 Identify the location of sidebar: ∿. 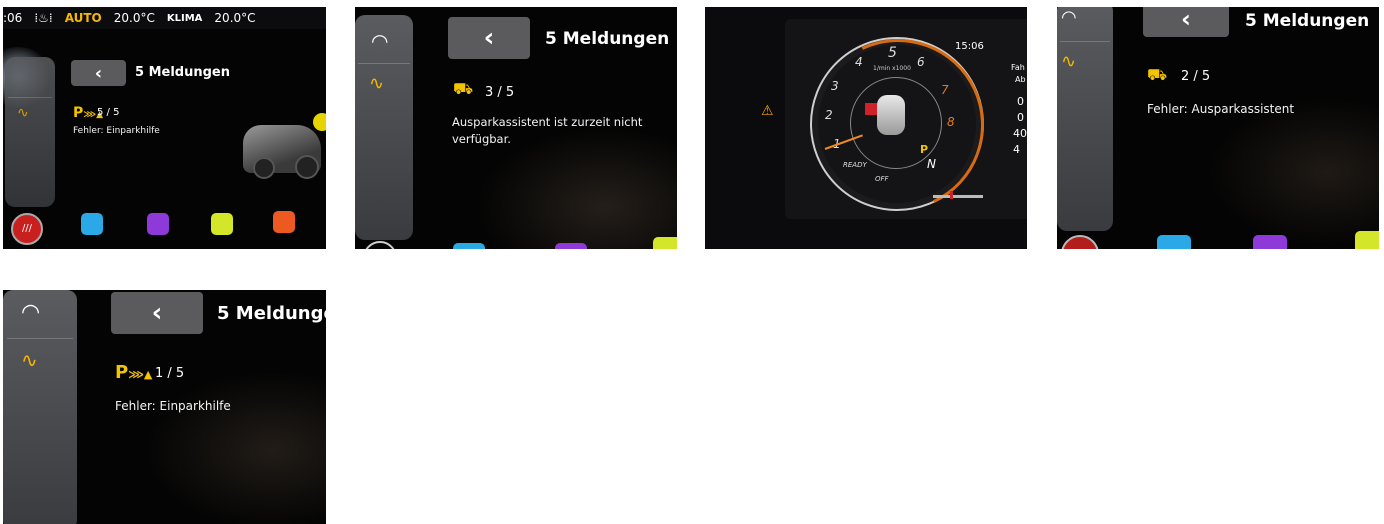
(30, 132).